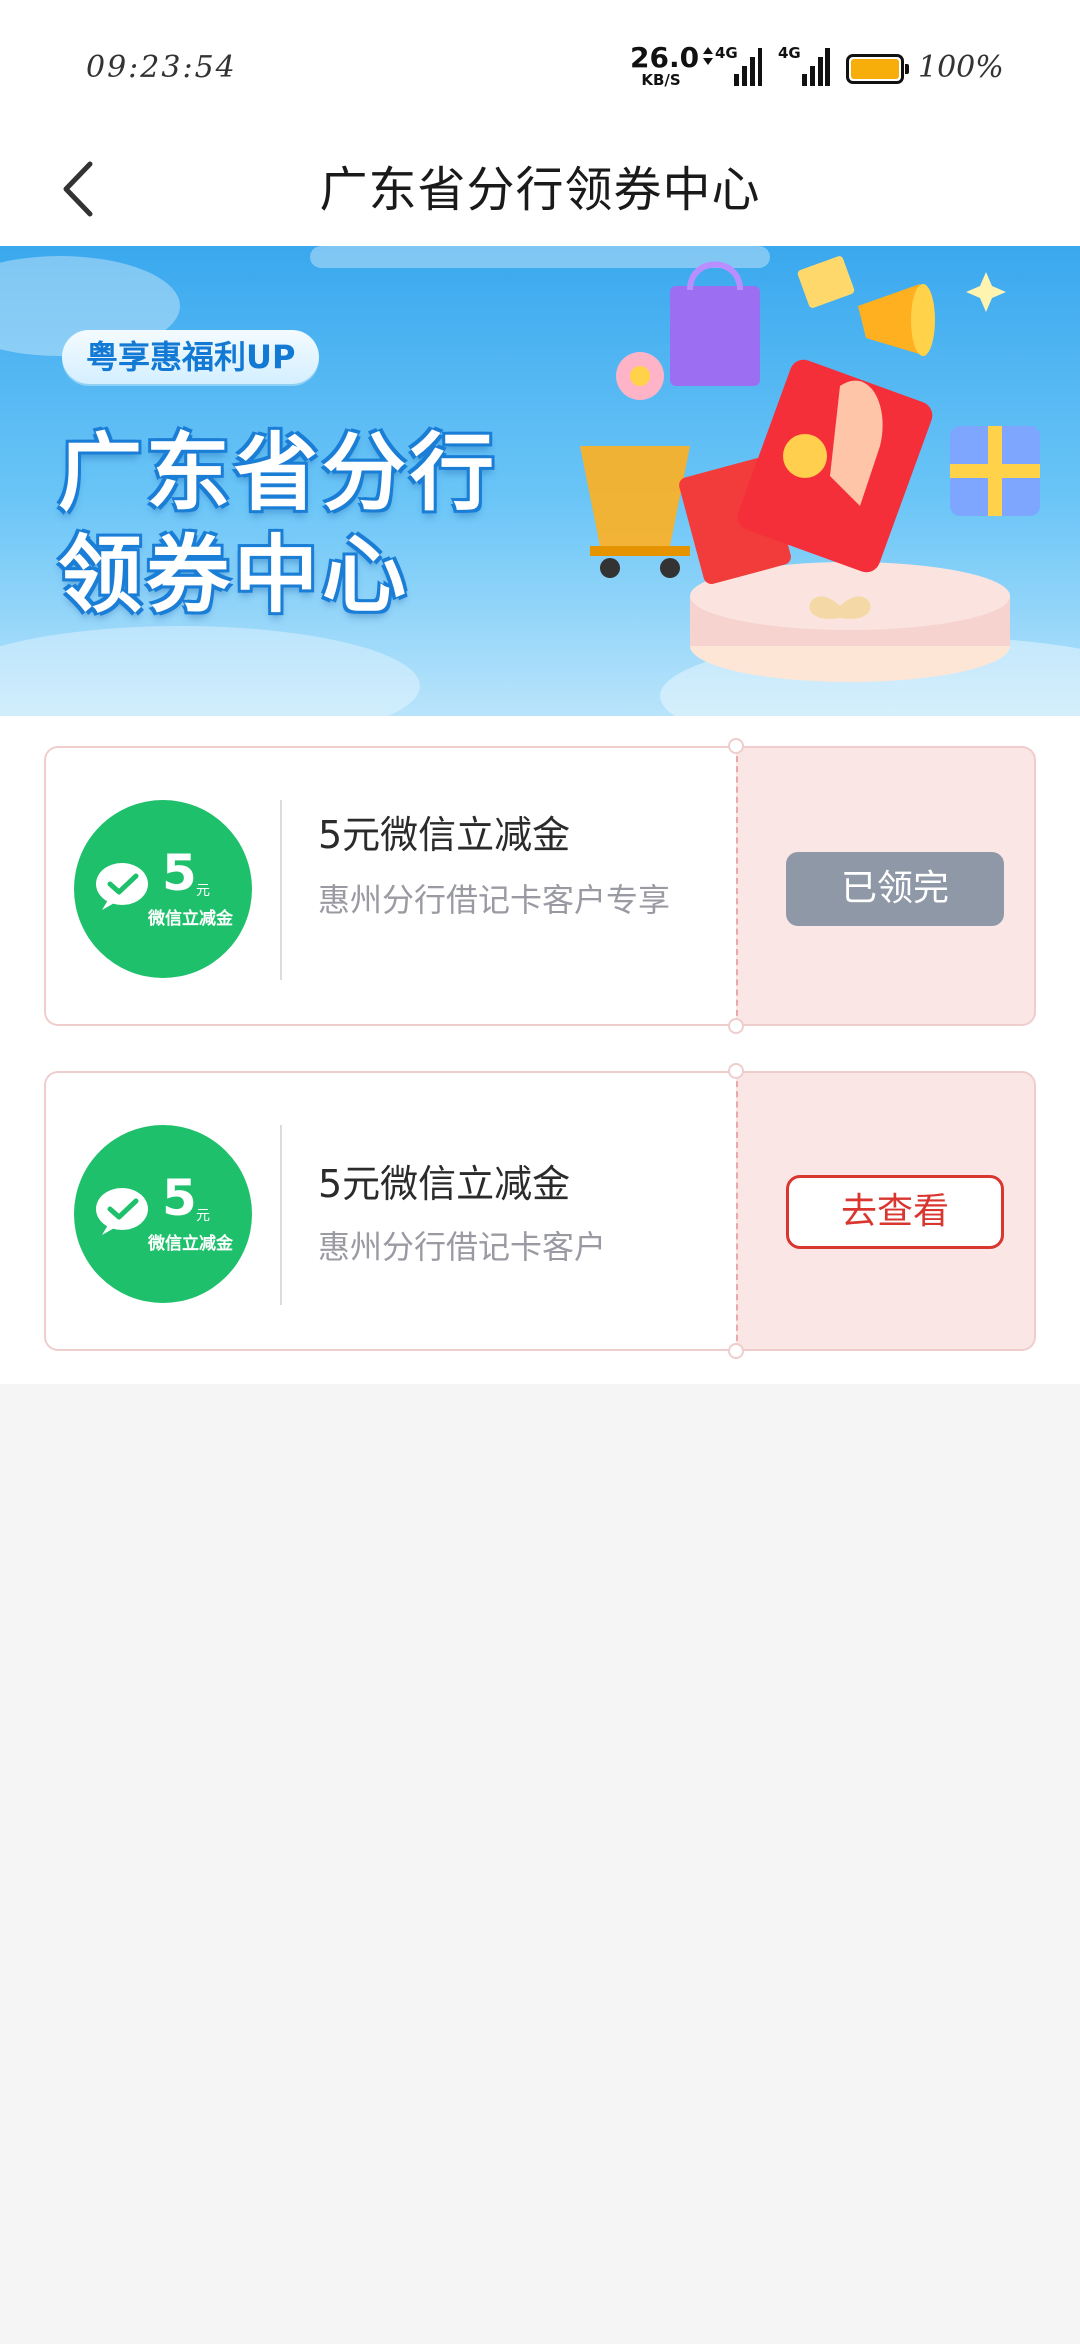 The image size is (1080, 2344). What do you see at coordinates (877, 69) in the screenshot?
I see `battery-icon` at bounding box center [877, 69].